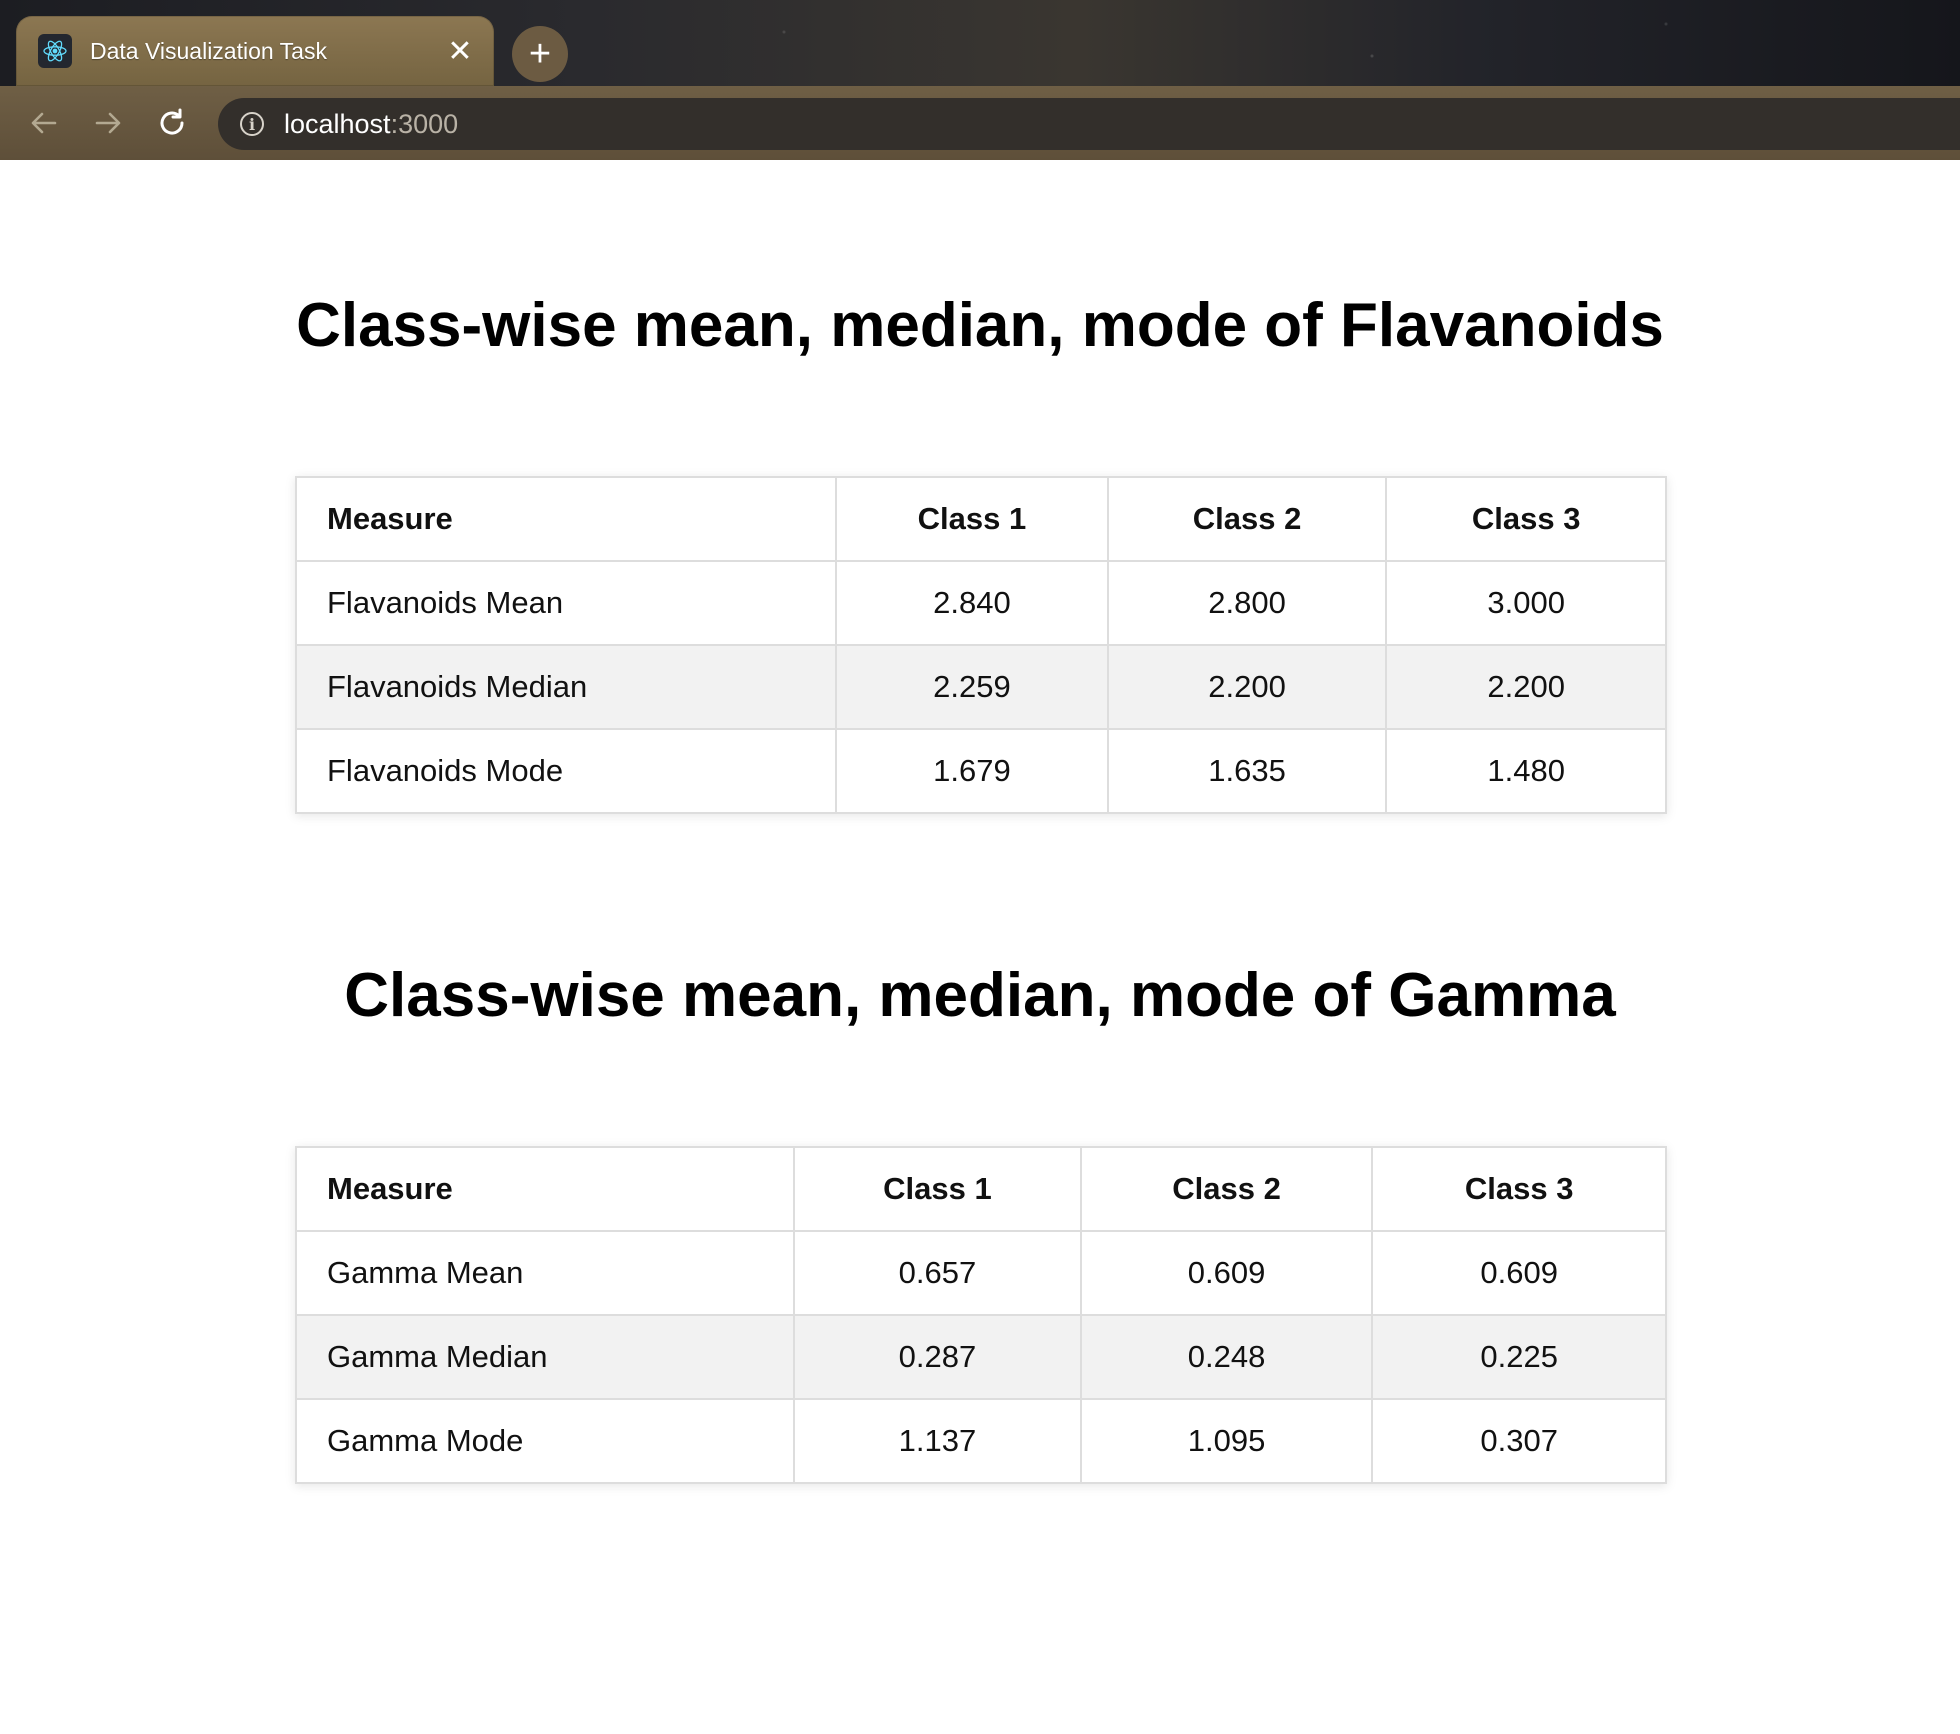 The height and width of the screenshot is (1734, 1960). I want to click on measure-cell: Flavanoids Mean, so click(566, 603).